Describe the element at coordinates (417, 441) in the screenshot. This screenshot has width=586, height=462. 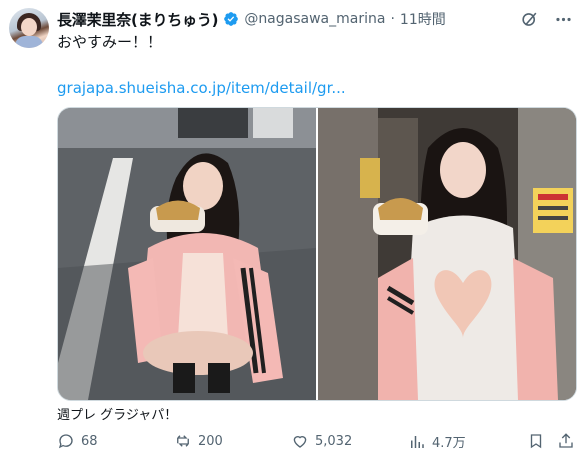
I see `views-icon` at that location.